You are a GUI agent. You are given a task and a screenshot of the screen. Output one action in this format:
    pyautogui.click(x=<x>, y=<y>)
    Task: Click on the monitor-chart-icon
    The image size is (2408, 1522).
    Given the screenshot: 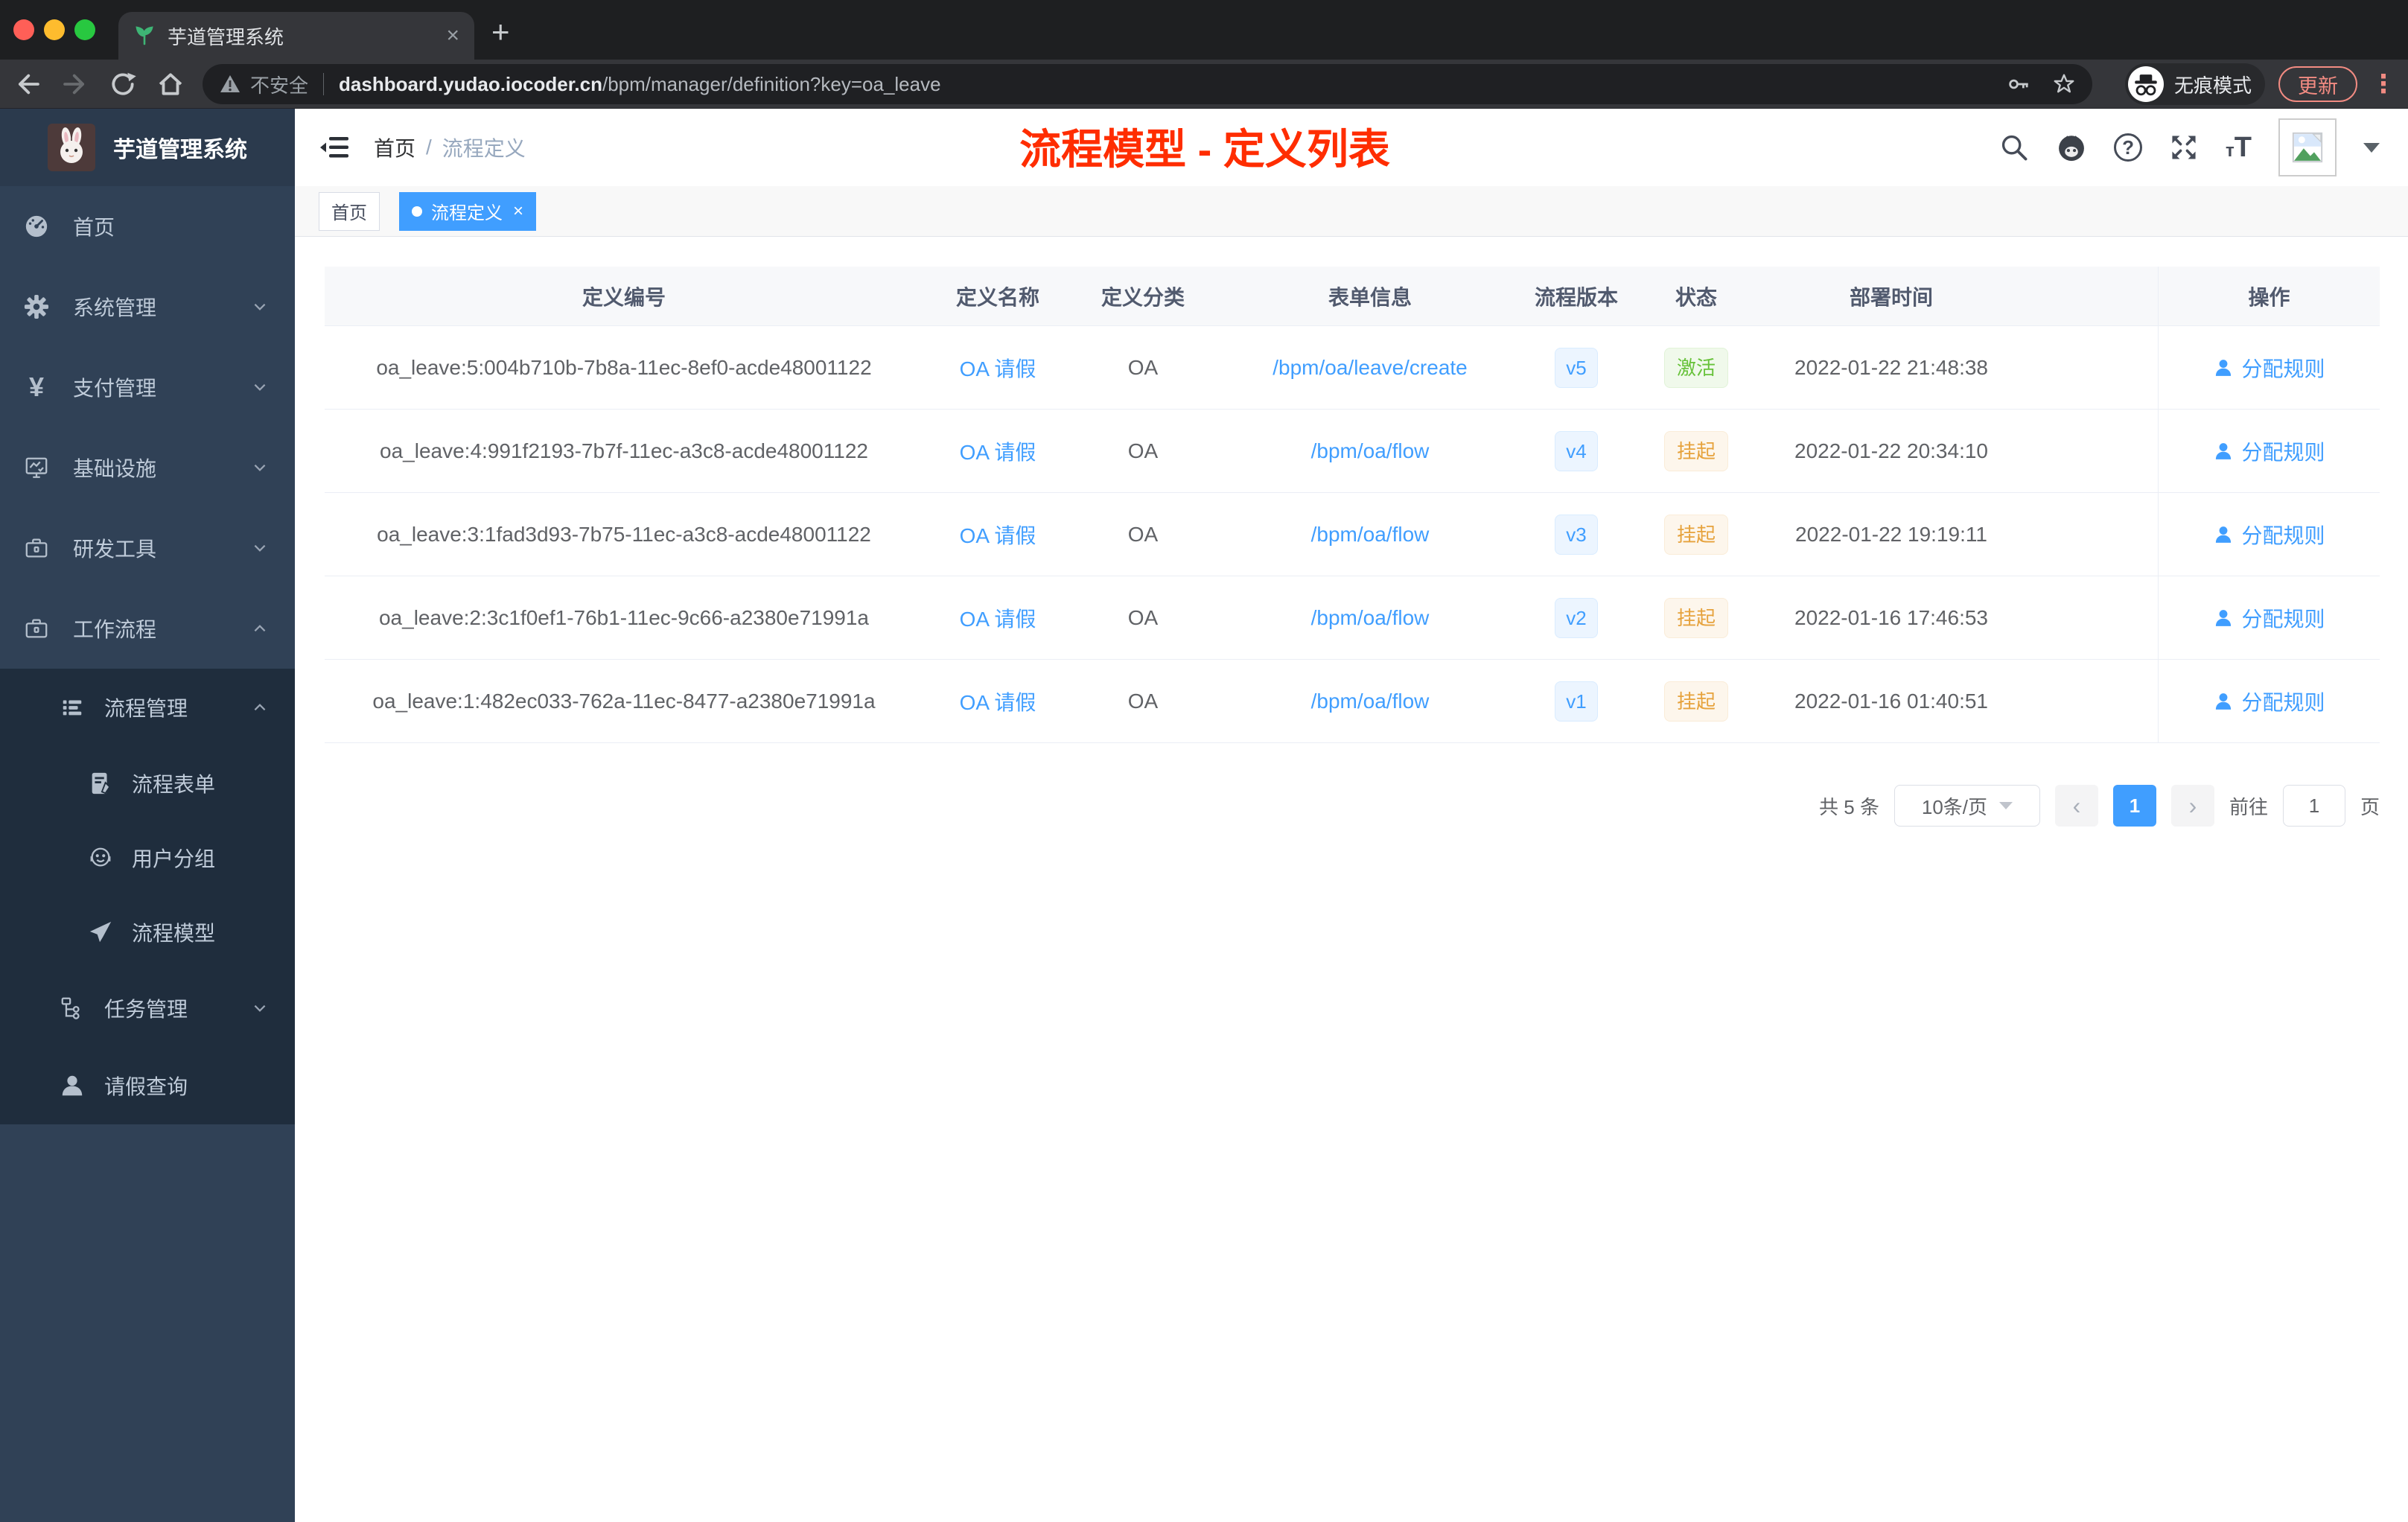 What is the action you would take?
    pyautogui.click(x=36, y=467)
    